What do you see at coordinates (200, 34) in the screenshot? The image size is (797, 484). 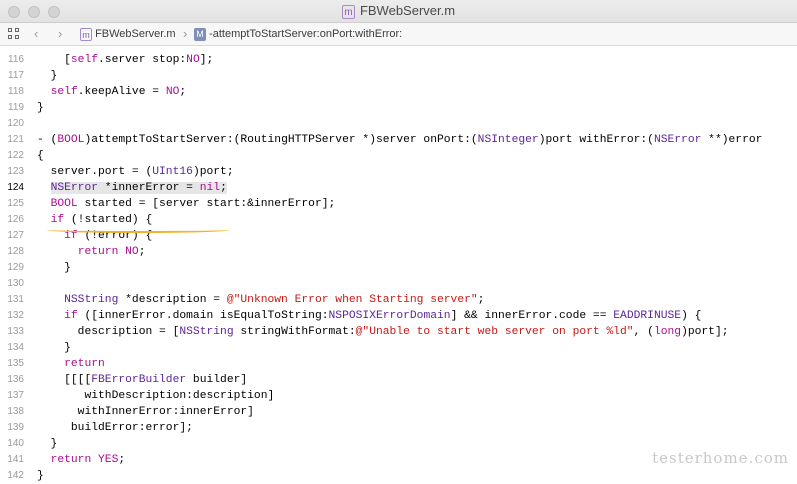 I see `method-icon: M` at bounding box center [200, 34].